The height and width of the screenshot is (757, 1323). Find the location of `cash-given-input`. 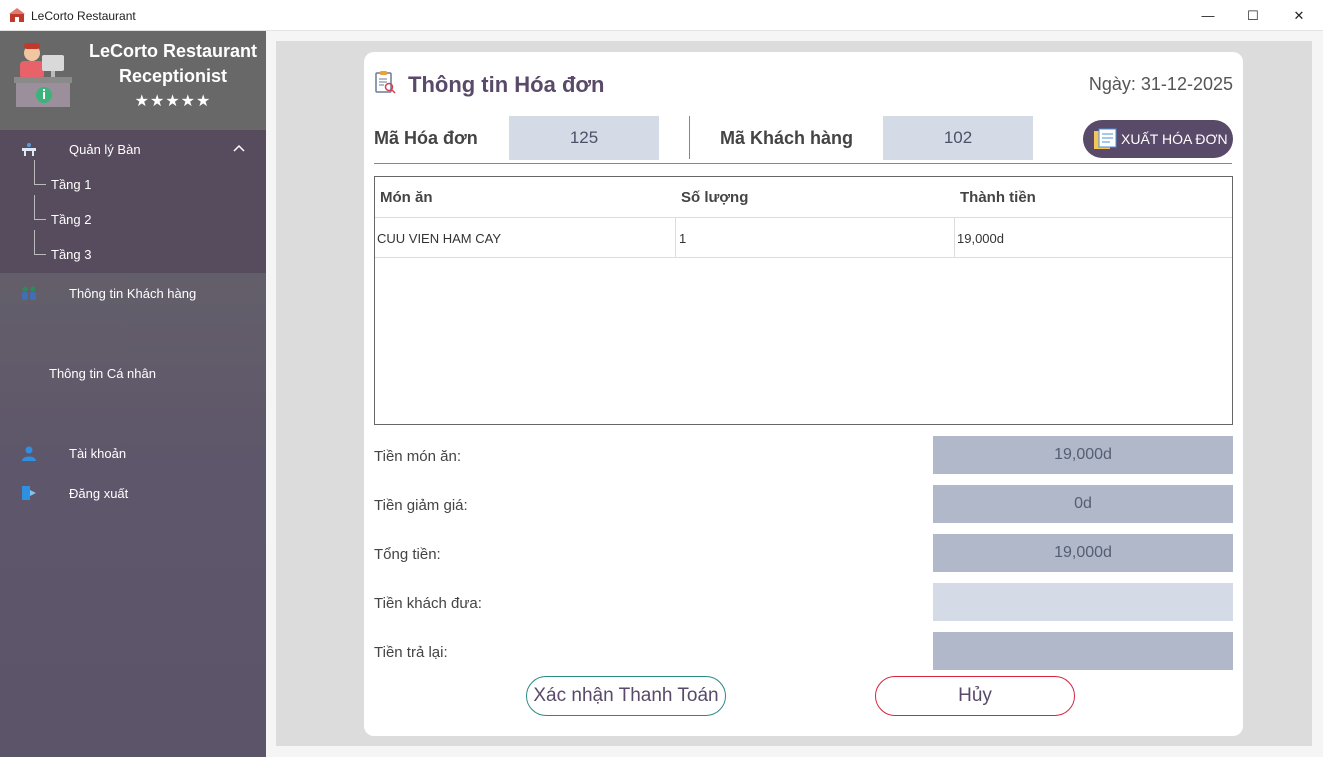

cash-given-input is located at coordinates (1083, 602).